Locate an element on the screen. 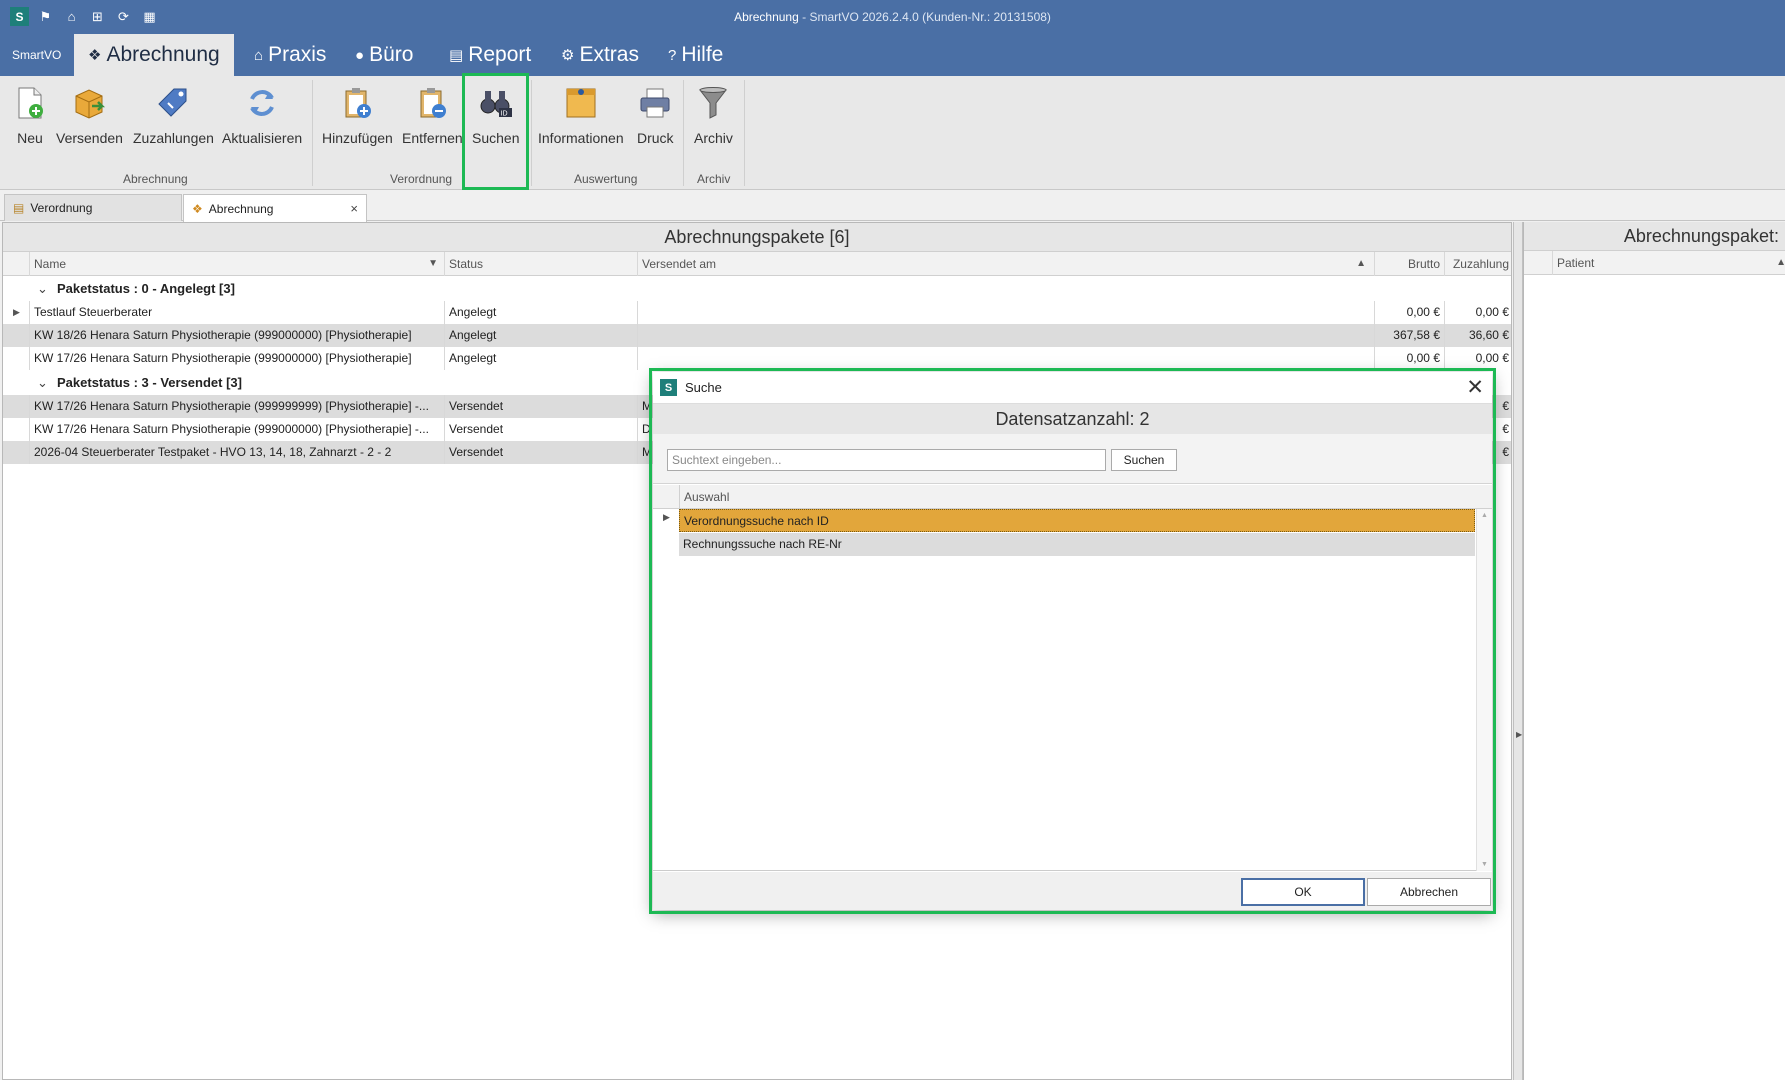 This screenshot has width=1785, height=1080. chevron-right-icon: ▶ is located at coordinates (1519, 734).